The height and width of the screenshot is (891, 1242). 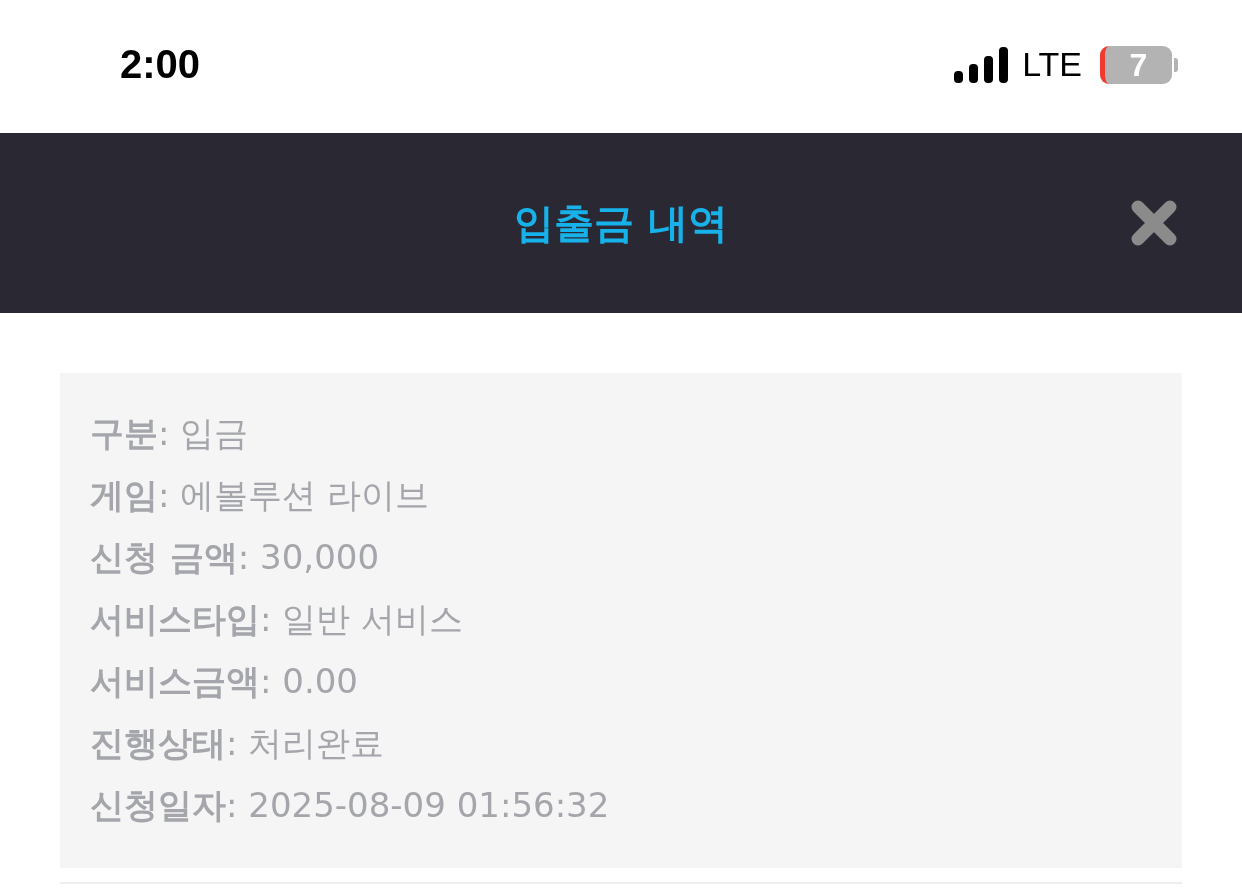 What do you see at coordinates (350, 805) in the screenshot?
I see `detail-line: 신청일자: 2025-08-09 01:56:32` at bounding box center [350, 805].